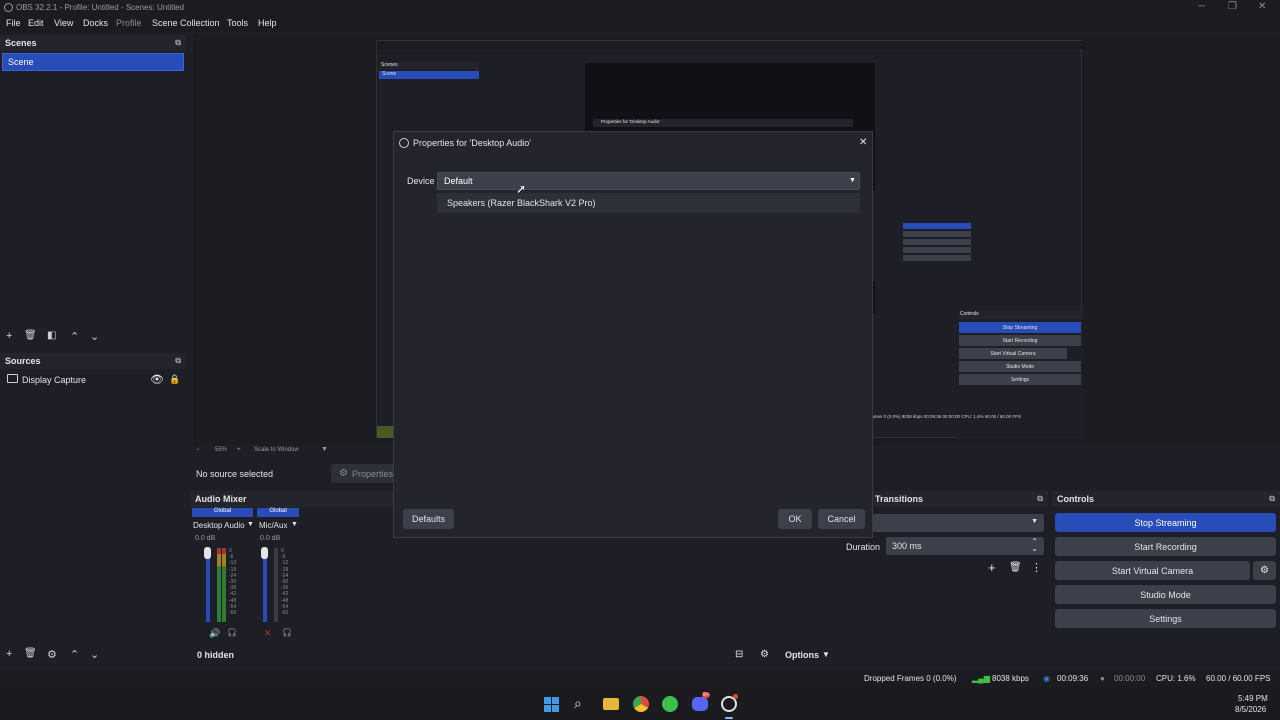  I want to click on add-source-icon: +, so click(9, 654).